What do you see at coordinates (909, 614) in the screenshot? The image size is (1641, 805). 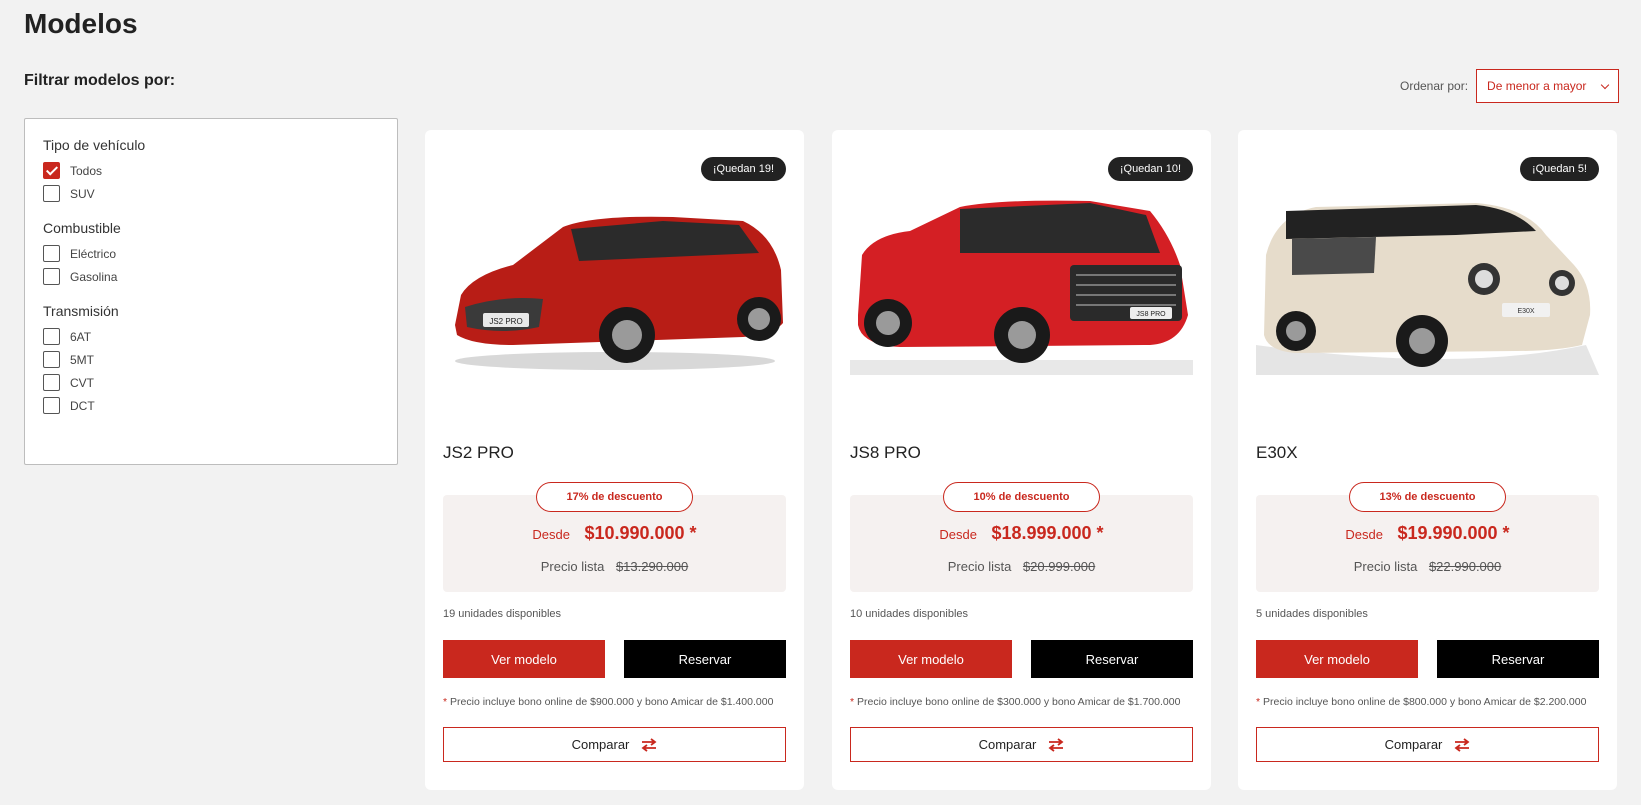 I see `units-available: 10 unidades disponibles` at bounding box center [909, 614].